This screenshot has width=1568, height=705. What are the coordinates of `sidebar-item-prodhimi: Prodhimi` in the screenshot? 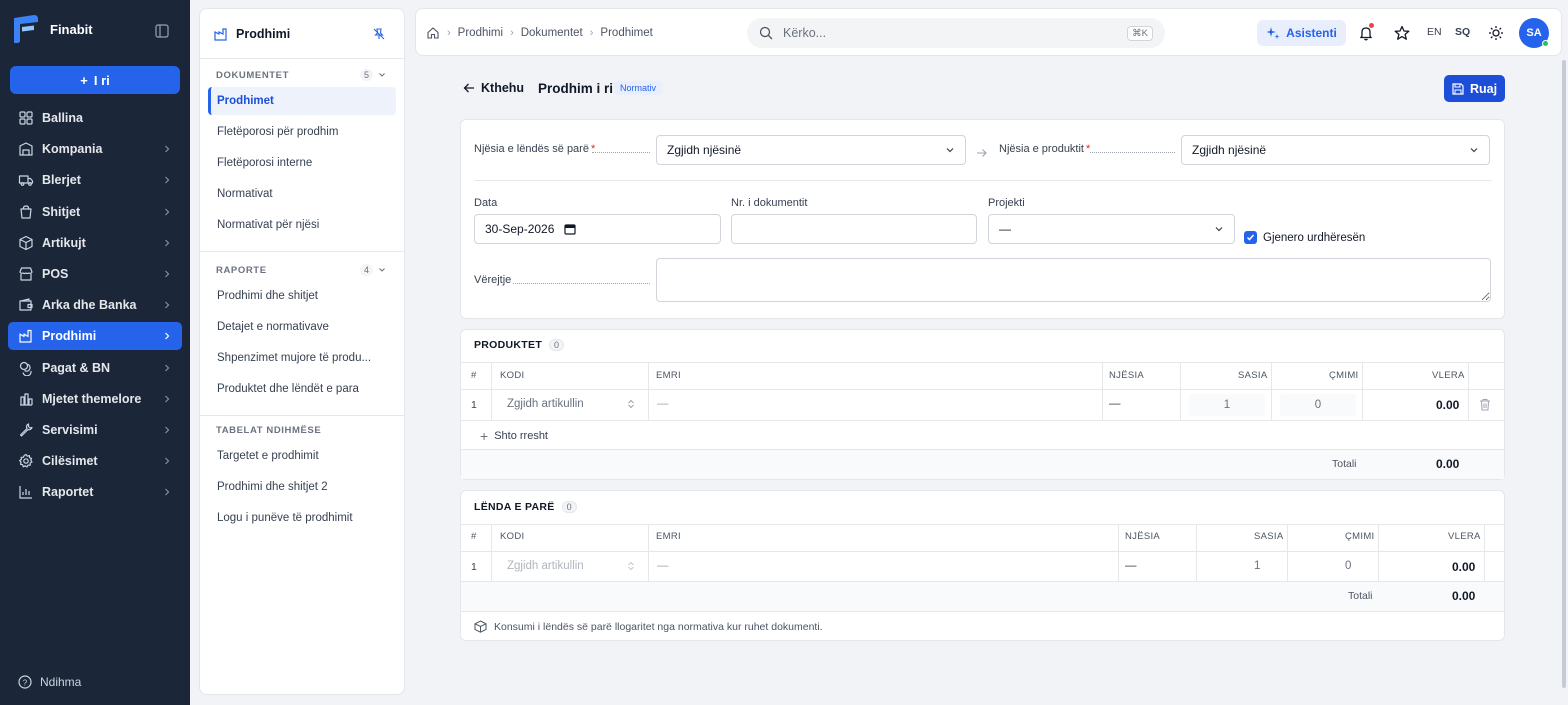 It's located at (95, 336).